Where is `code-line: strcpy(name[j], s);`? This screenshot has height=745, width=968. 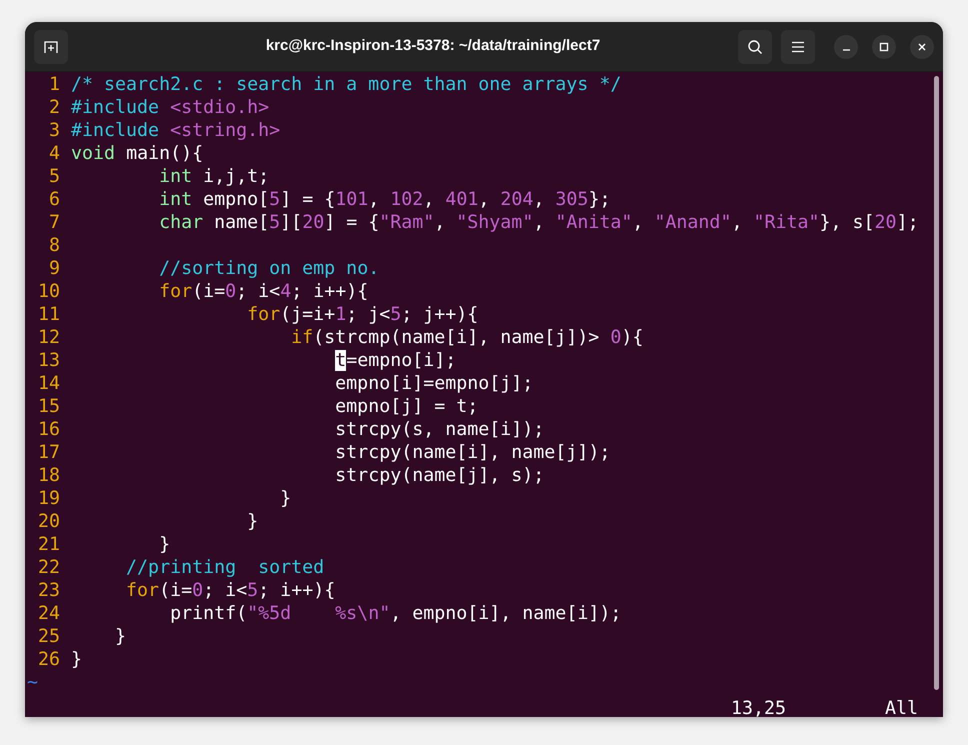
code-line: strcpy(name[j], s); is located at coordinates (439, 475).